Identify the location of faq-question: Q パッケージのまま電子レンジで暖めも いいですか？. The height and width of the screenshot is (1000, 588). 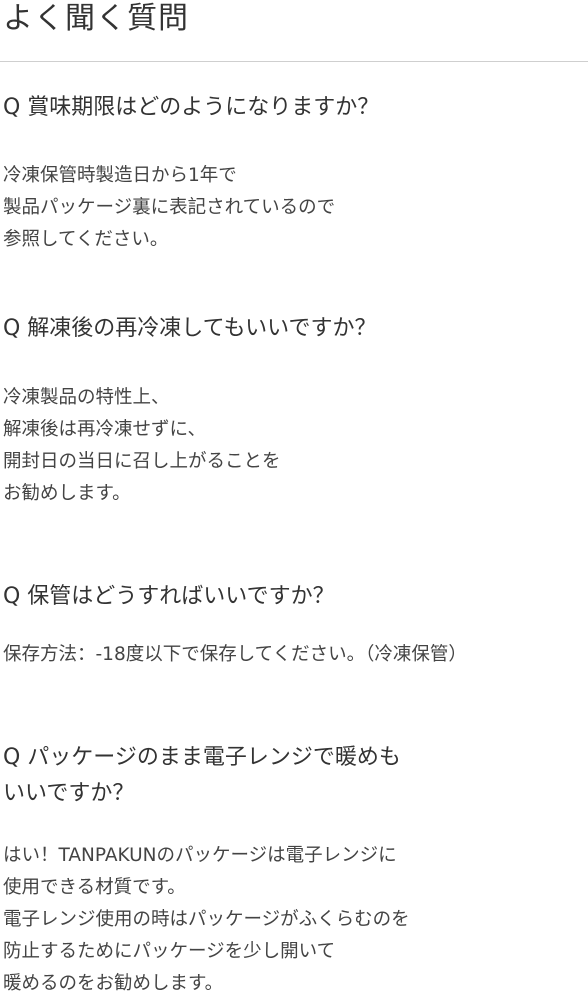
(202, 775).